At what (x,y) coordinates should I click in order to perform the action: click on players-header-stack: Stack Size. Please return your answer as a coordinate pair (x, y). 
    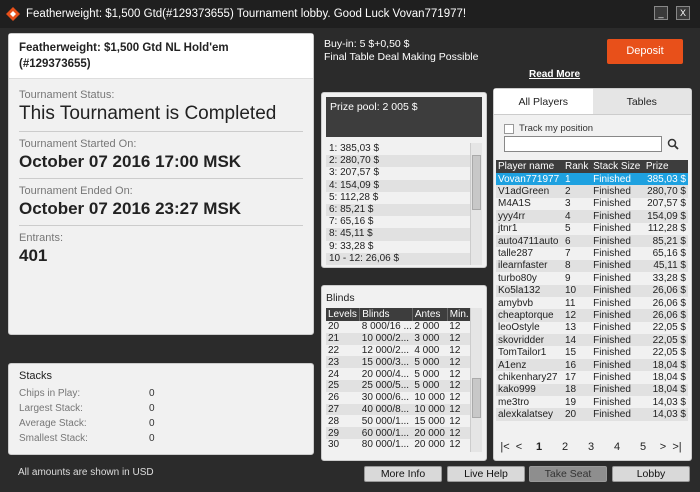
    Looking at the image, I should click on (617, 166).